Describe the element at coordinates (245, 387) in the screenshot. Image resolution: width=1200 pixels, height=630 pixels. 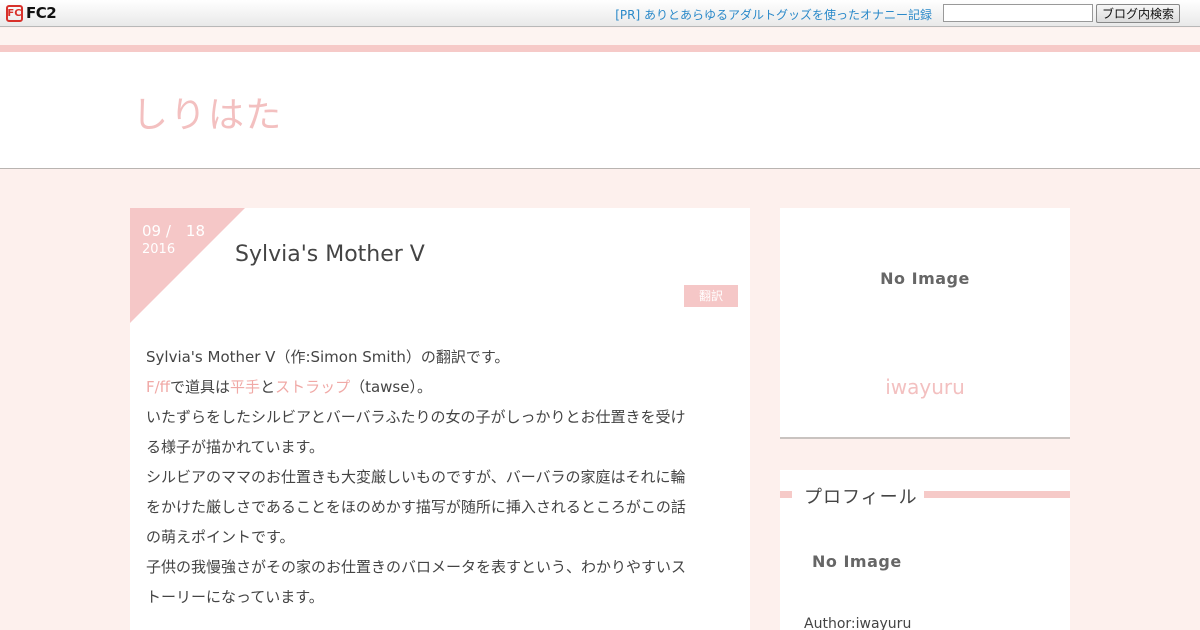
I see `tag-link-hirate: 平手` at that location.